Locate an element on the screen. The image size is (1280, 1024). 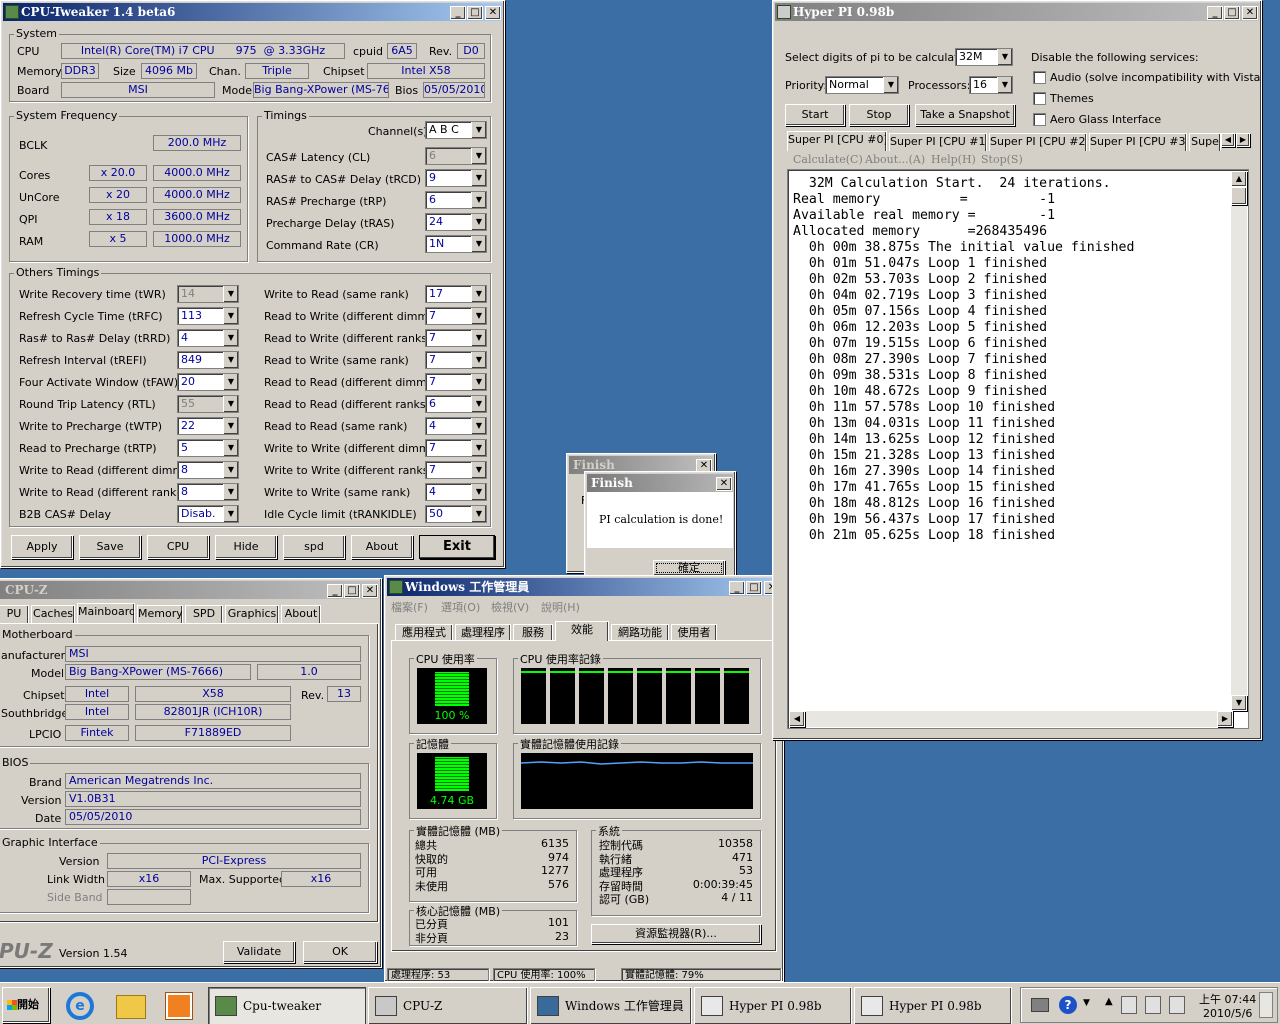
timing-select: 22 ▼ is located at coordinates (208, 426).